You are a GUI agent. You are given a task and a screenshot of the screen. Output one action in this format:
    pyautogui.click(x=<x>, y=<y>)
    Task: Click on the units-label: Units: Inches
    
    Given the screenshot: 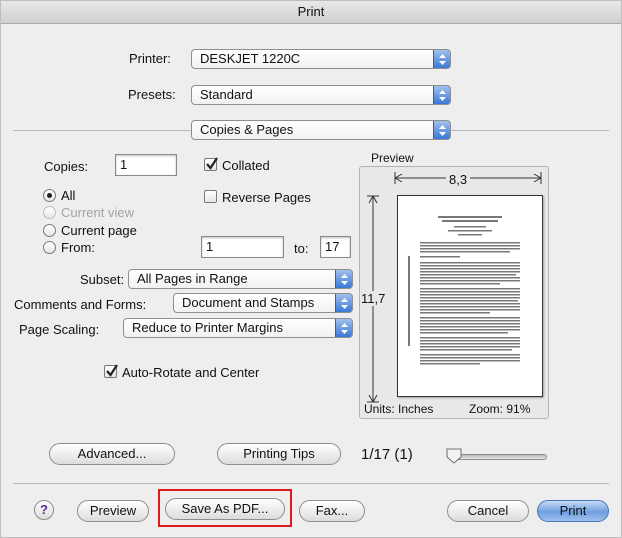 What is the action you would take?
    pyautogui.click(x=399, y=409)
    